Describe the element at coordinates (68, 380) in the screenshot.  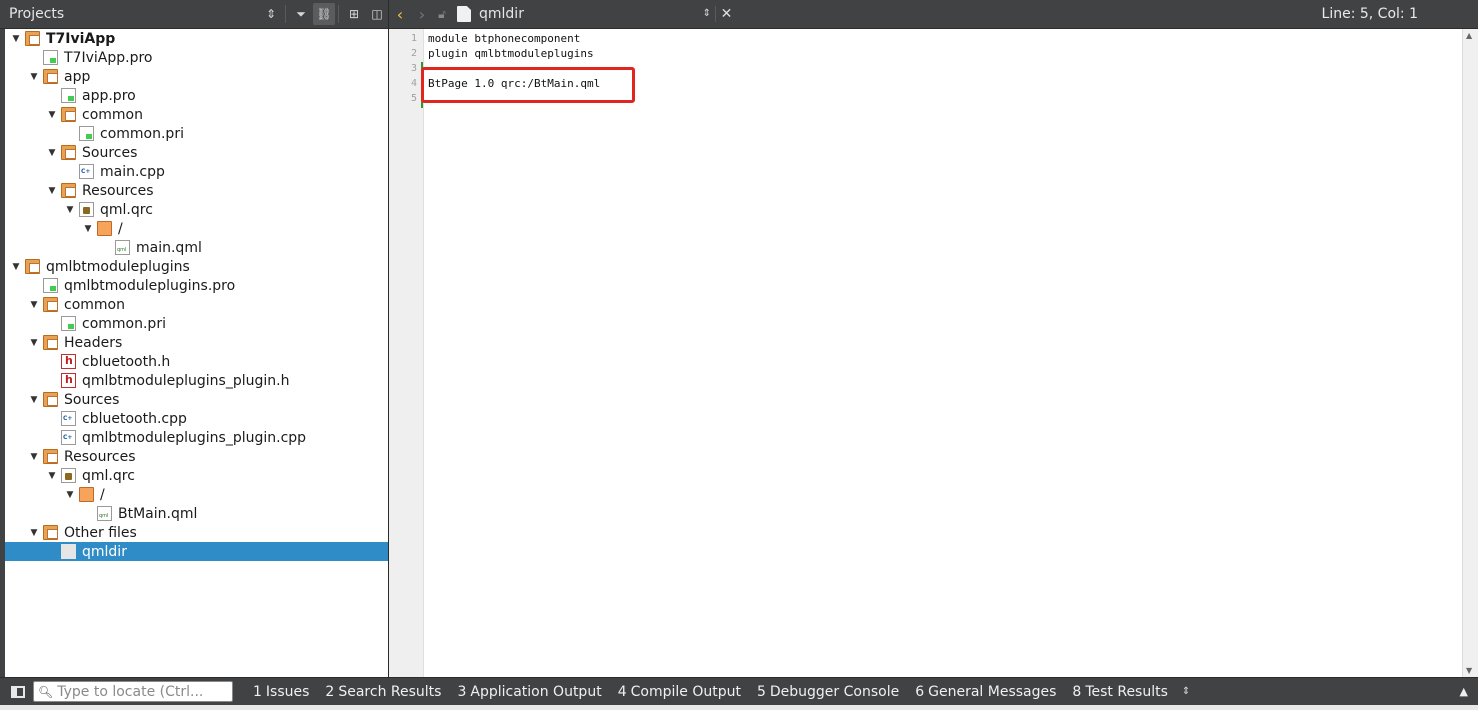
I see `header-file-icon` at that location.